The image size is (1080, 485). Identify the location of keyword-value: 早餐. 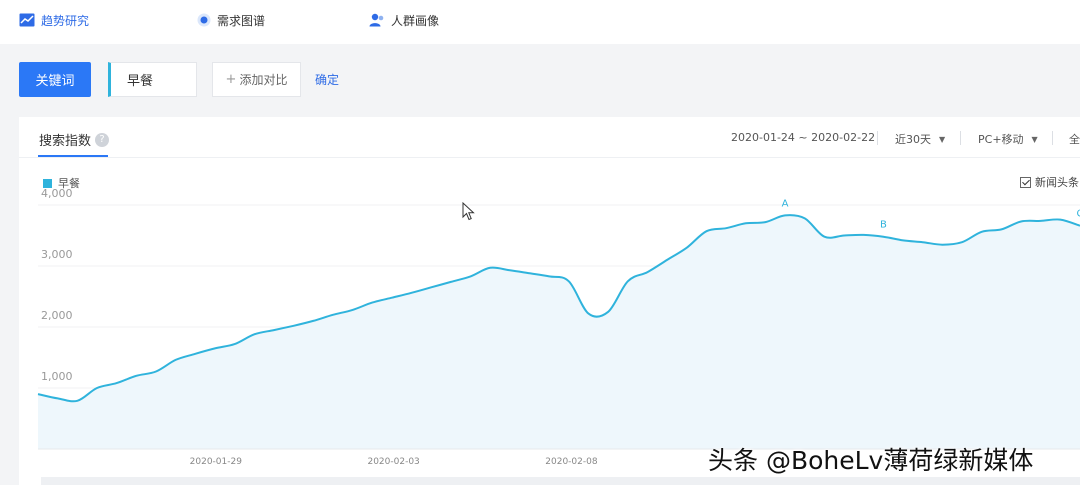
(140, 81).